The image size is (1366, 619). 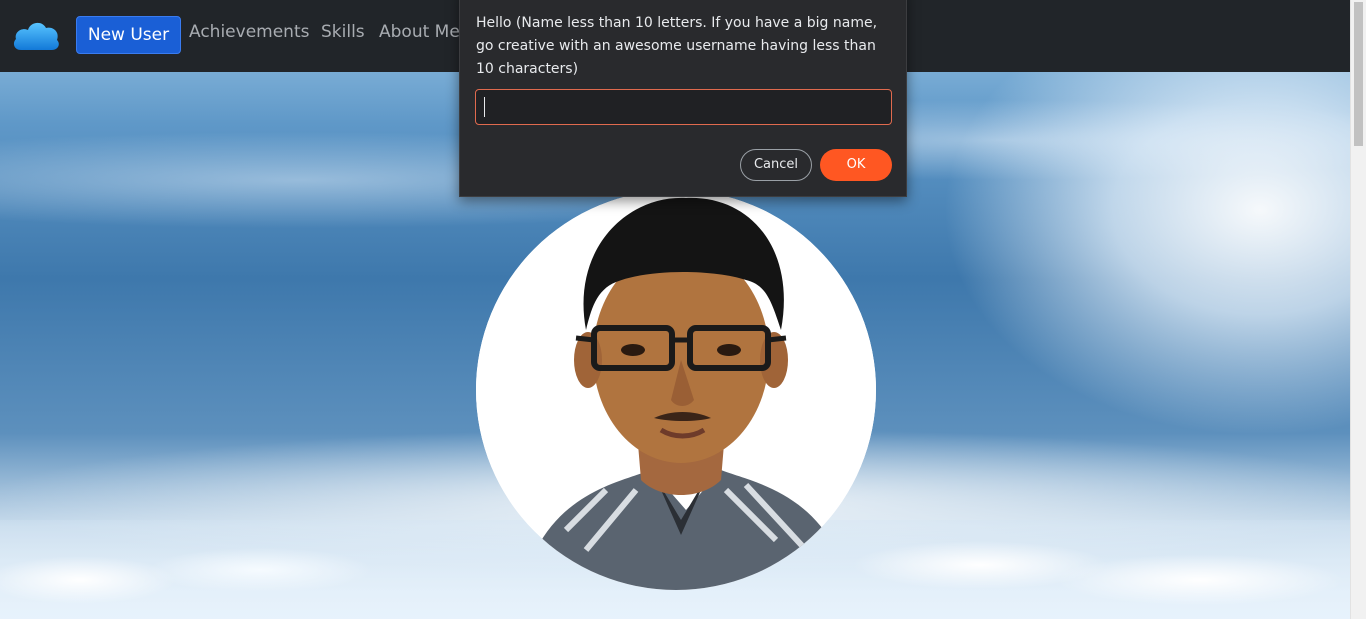 What do you see at coordinates (36, 36) in the screenshot?
I see `cloud-icon` at bounding box center [36, 36].